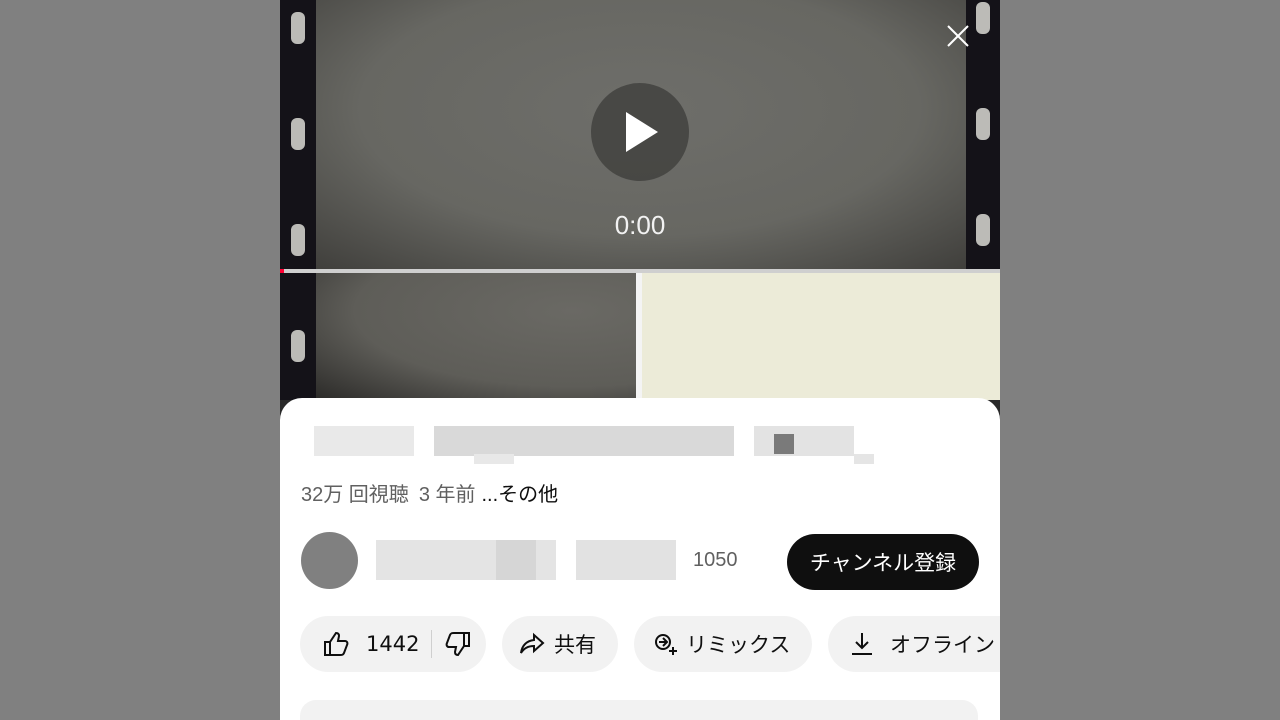 This screenshot has height=720, width=1280. Describe the element at coordinates (942, 645) in the screenshot. I see `download-label: オフライン` at that location.